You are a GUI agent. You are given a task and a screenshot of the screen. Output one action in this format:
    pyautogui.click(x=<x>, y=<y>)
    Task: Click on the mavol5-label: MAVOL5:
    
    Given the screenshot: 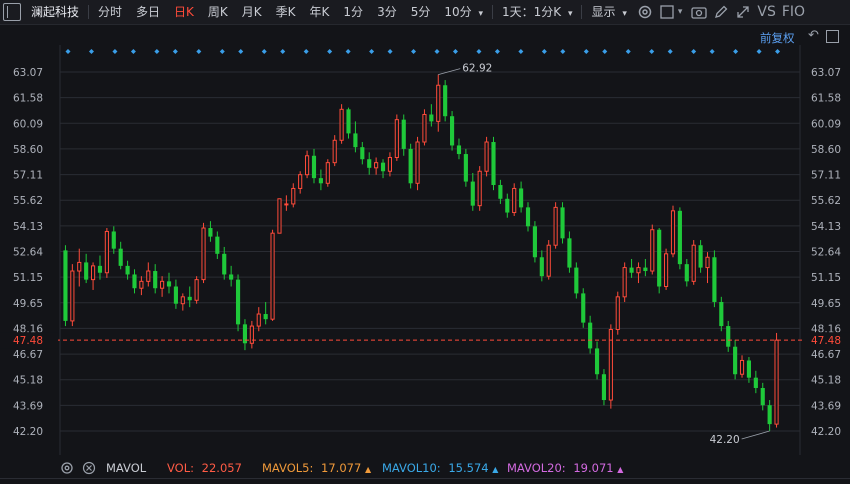 What is the action you would take?
    pyautogui.click(x=288, y=468)
    